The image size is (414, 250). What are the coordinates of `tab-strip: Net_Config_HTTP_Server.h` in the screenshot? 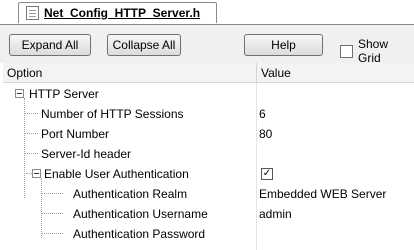 It's located at (207, 12).